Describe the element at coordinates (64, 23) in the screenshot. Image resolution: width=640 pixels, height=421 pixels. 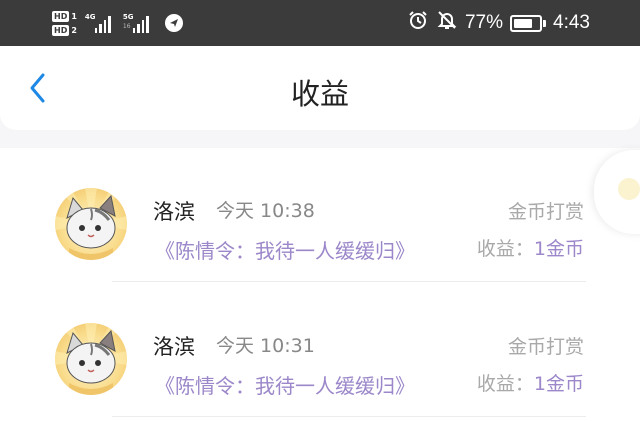
I see `hd-indicators: HD 1 HD 2` at that location.